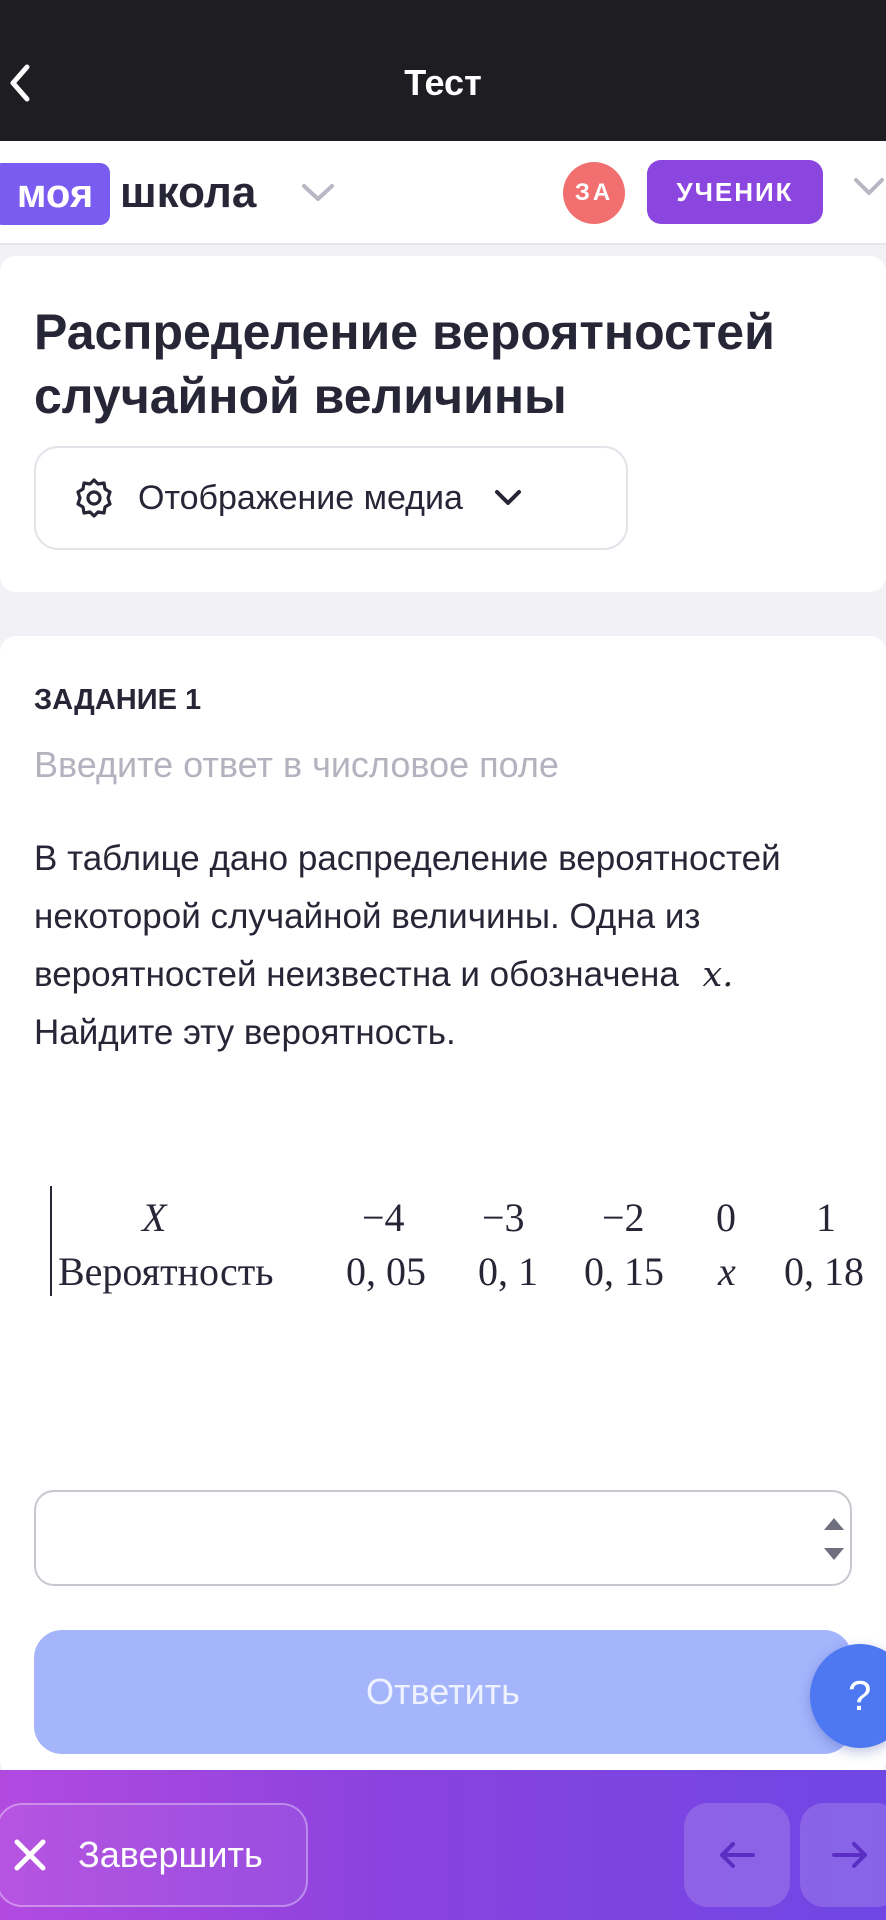  What do you see at coordinates (55, 194) in the screenshot?
I see `brand-logo-moya: моя` at bounding box center [55, 194].